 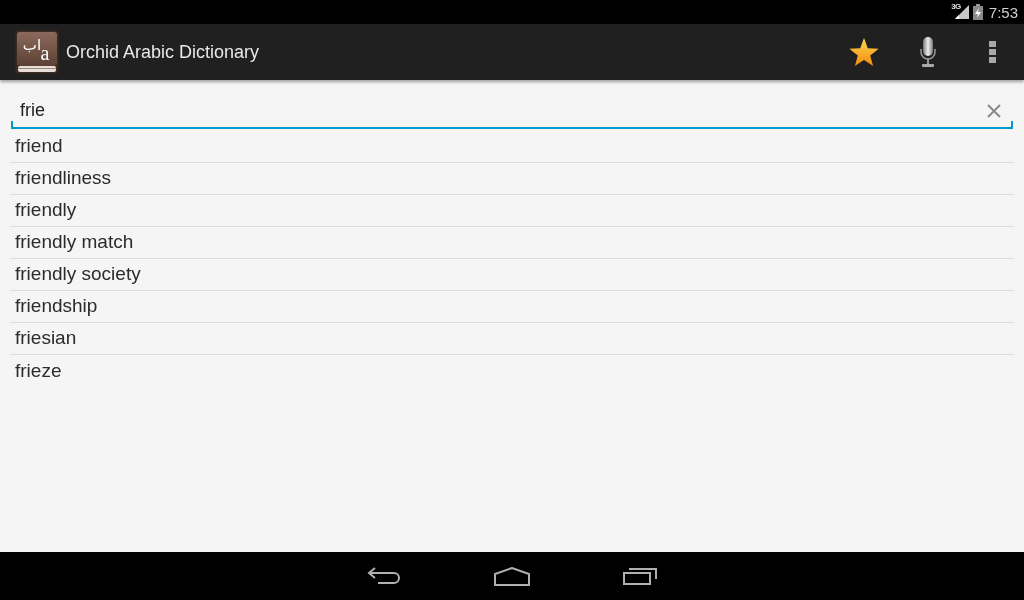 I want to click on result-item: friendship, so click(x=512, y=307).